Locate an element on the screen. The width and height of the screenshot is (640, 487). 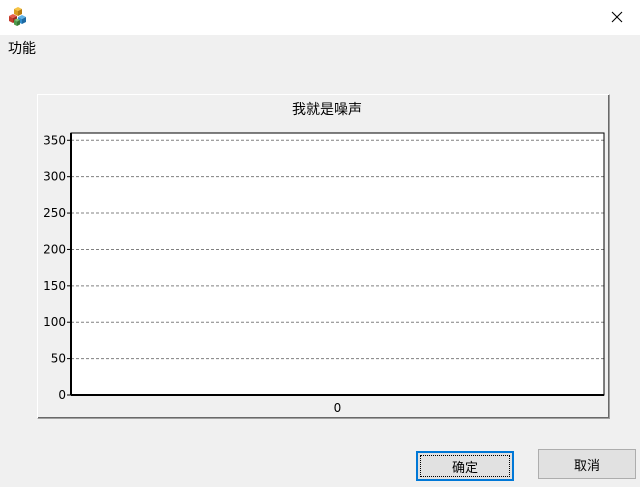
x-axis-ticks: 0 is located at coordinates (338, 408).